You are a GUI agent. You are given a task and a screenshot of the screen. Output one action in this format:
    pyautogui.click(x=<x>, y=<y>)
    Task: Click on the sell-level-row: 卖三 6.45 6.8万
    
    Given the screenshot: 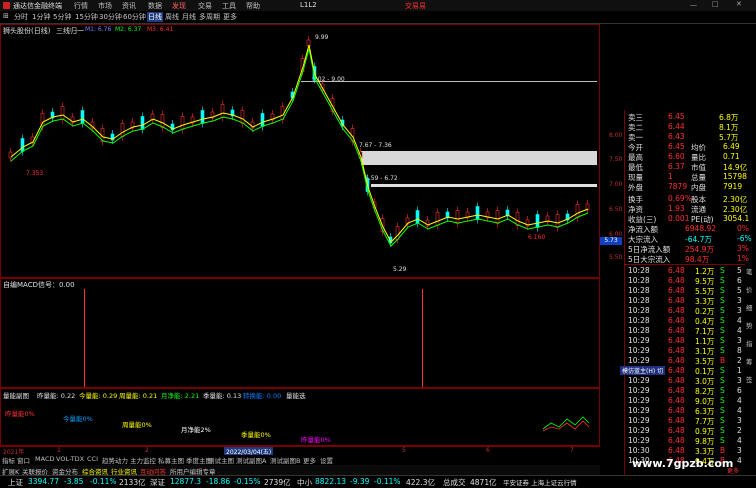 What is the action you would take?
    pyautogui.click(x=690, y=117)
    